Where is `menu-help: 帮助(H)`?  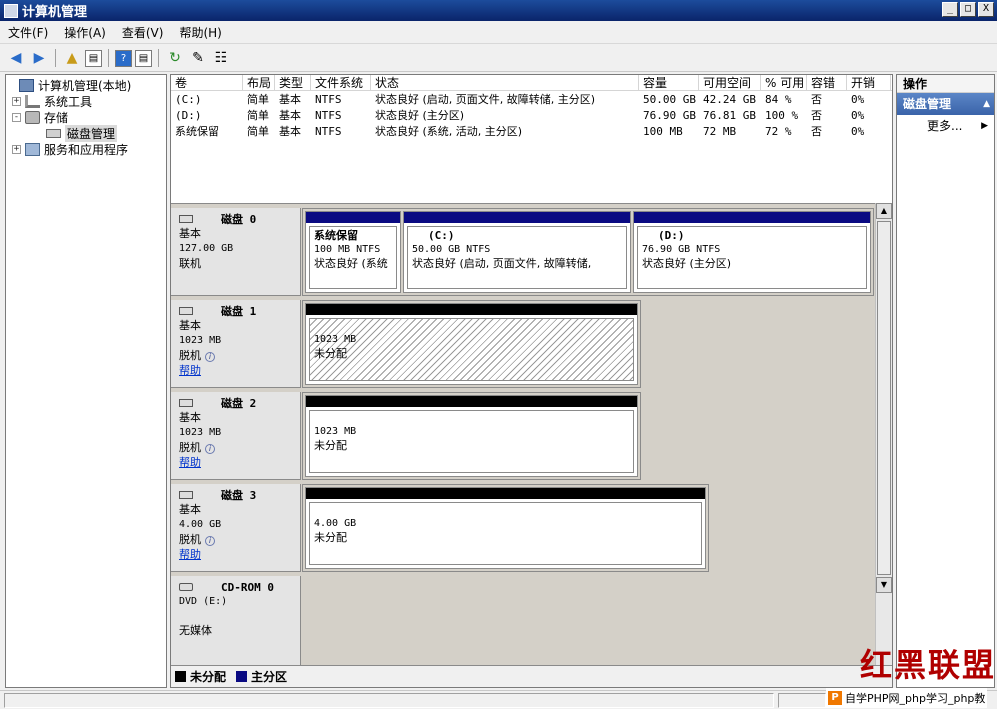
menu-help: 帮助(H) is located at coordinates (200, 32).